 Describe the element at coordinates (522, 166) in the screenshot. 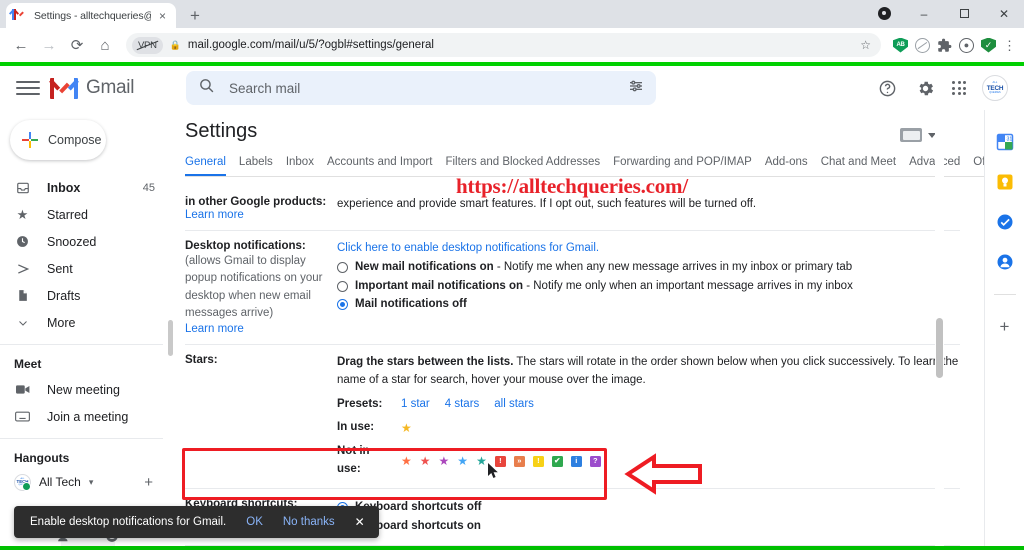

I see `tab-filters-and-blocked-addresses: Filters and Blocked Addresses` at that location.